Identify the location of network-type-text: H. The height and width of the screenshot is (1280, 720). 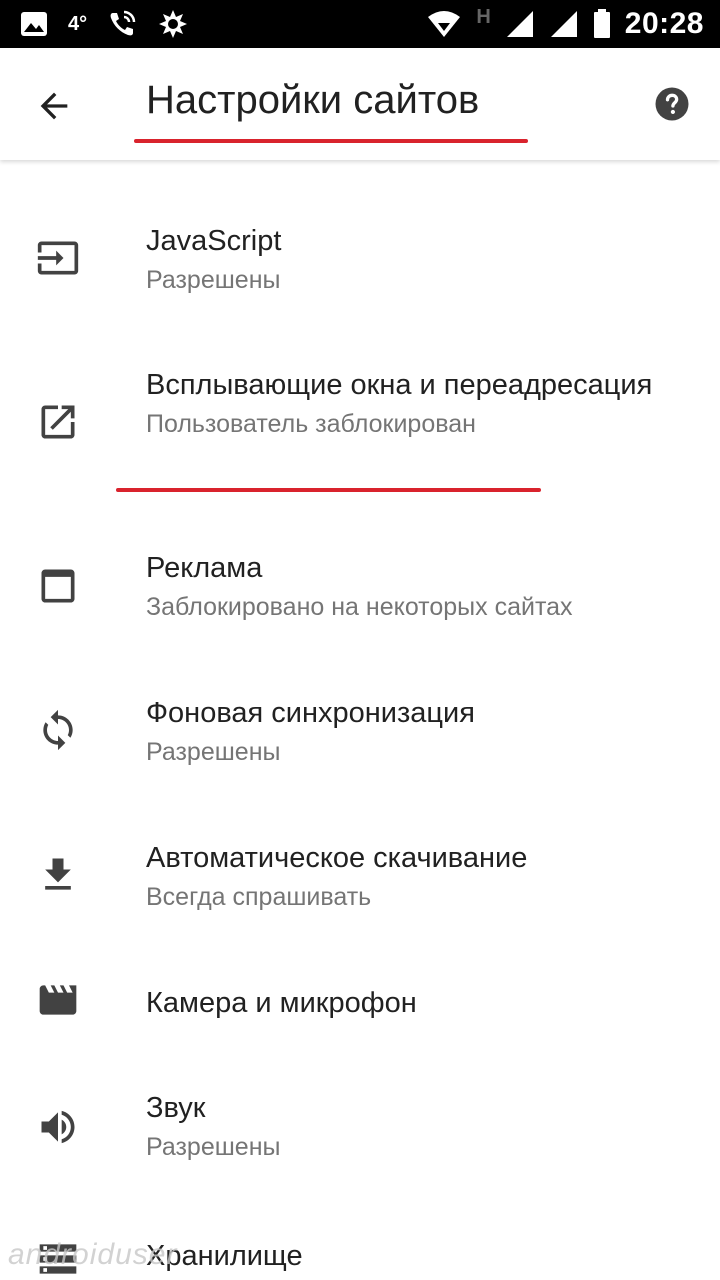
(483, 16).